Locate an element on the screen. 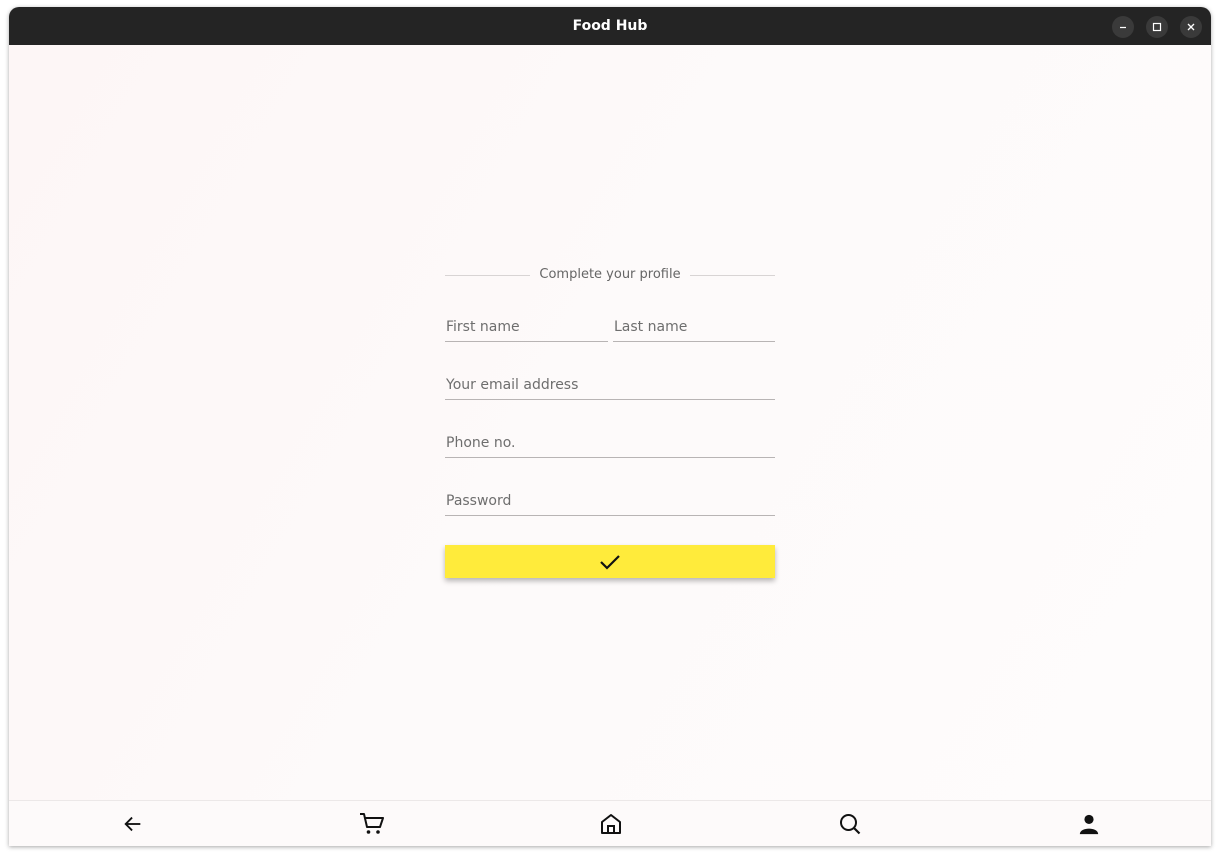 The height and width of the screenshot is (855, 1220). email-input is located at coordinates (610, 384).